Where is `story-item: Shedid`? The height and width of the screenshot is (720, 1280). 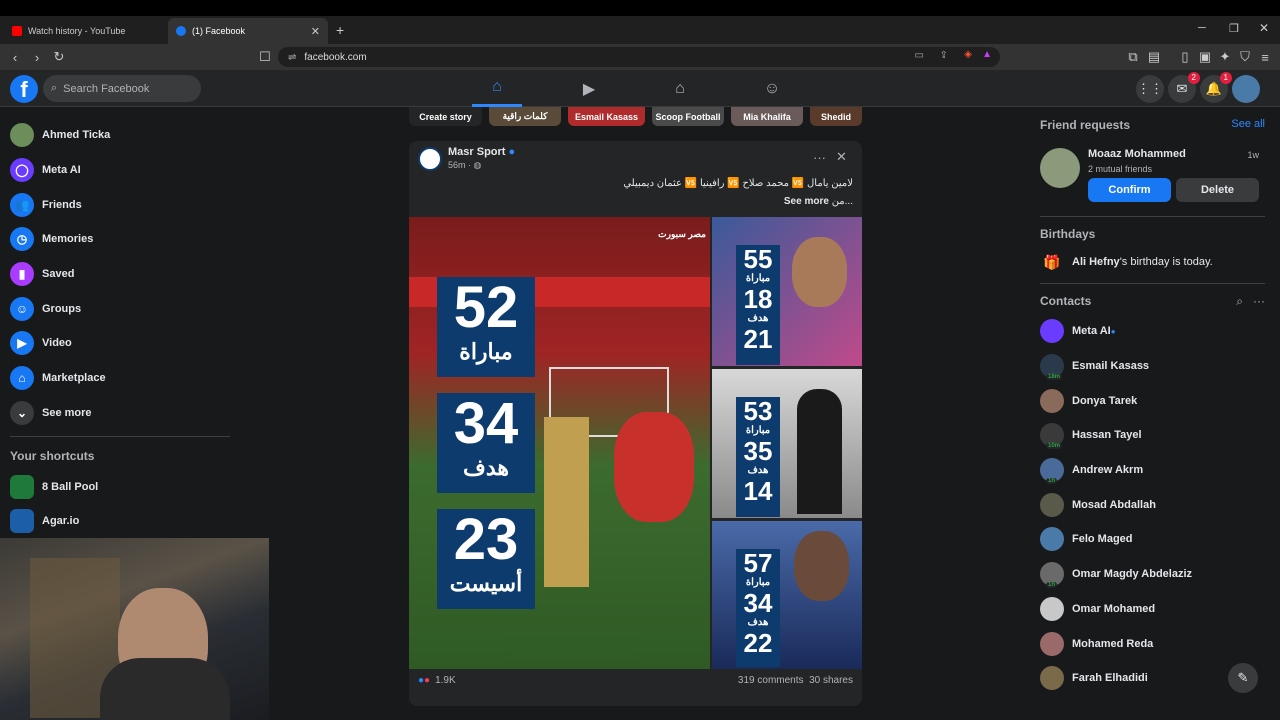
story-item: Shedid is located at coordinates (836, 116).